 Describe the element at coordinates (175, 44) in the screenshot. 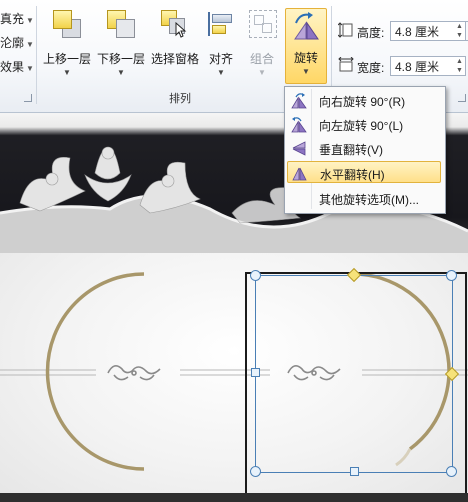

I see `selection-pane-button: 选择窗格` at that location.